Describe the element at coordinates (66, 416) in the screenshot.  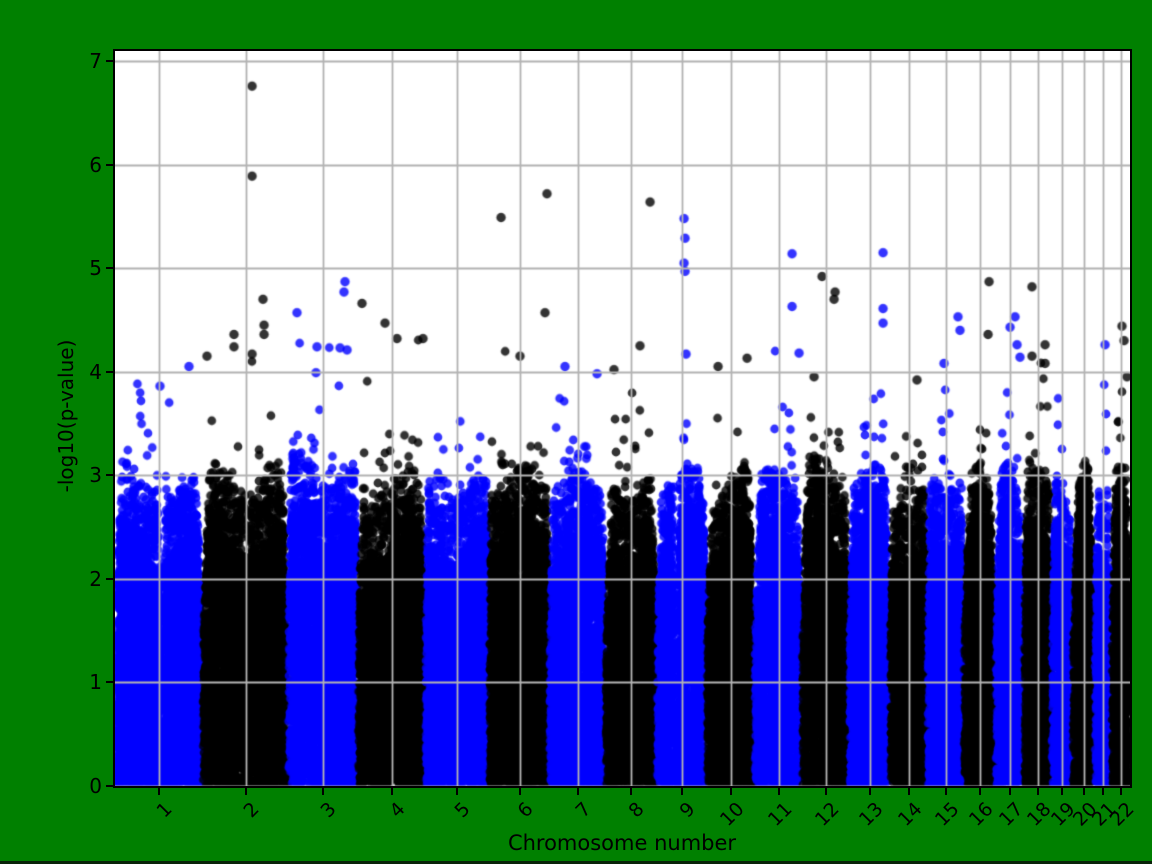
I see `y-axis-label: -log10(p-value)` at that location.